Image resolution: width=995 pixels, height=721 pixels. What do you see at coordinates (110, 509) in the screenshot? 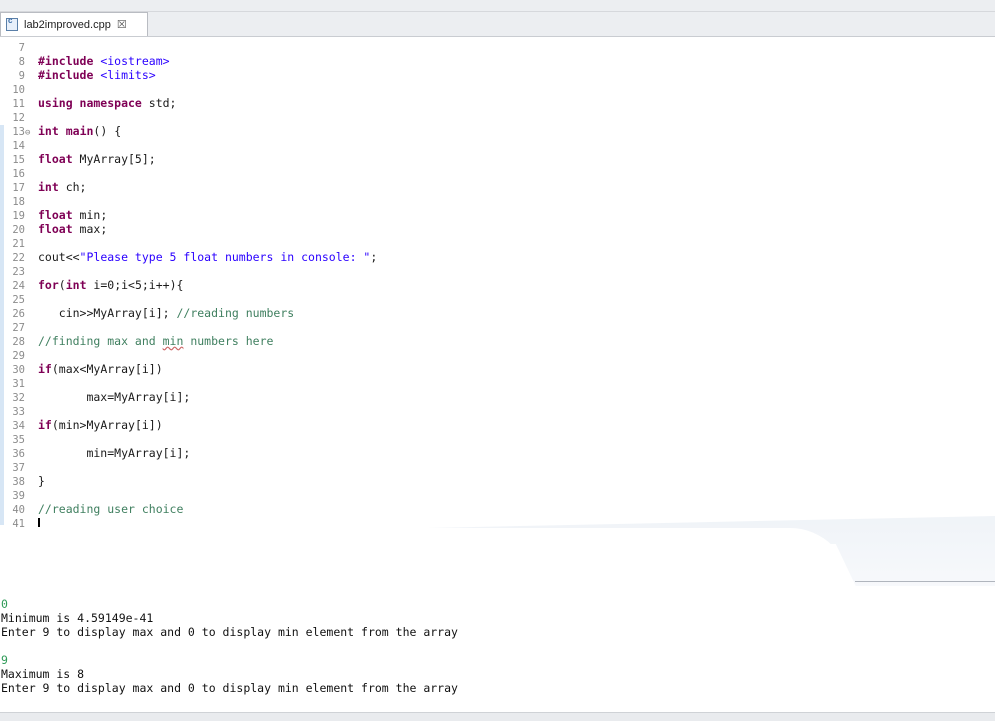
I see `code-text: //reading user choice` at bounding box center [110, 509].